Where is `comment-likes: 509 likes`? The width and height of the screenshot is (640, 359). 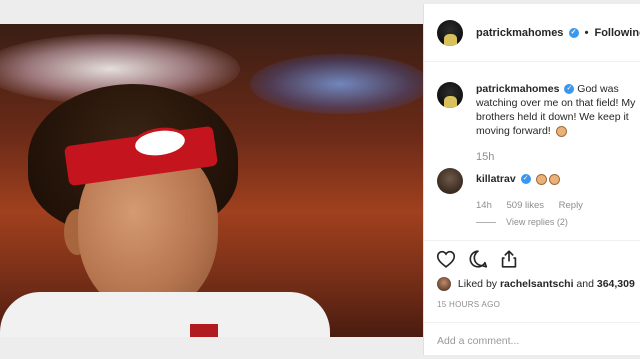 comment-likes: 509 likes is located at coordinates (526, 205).